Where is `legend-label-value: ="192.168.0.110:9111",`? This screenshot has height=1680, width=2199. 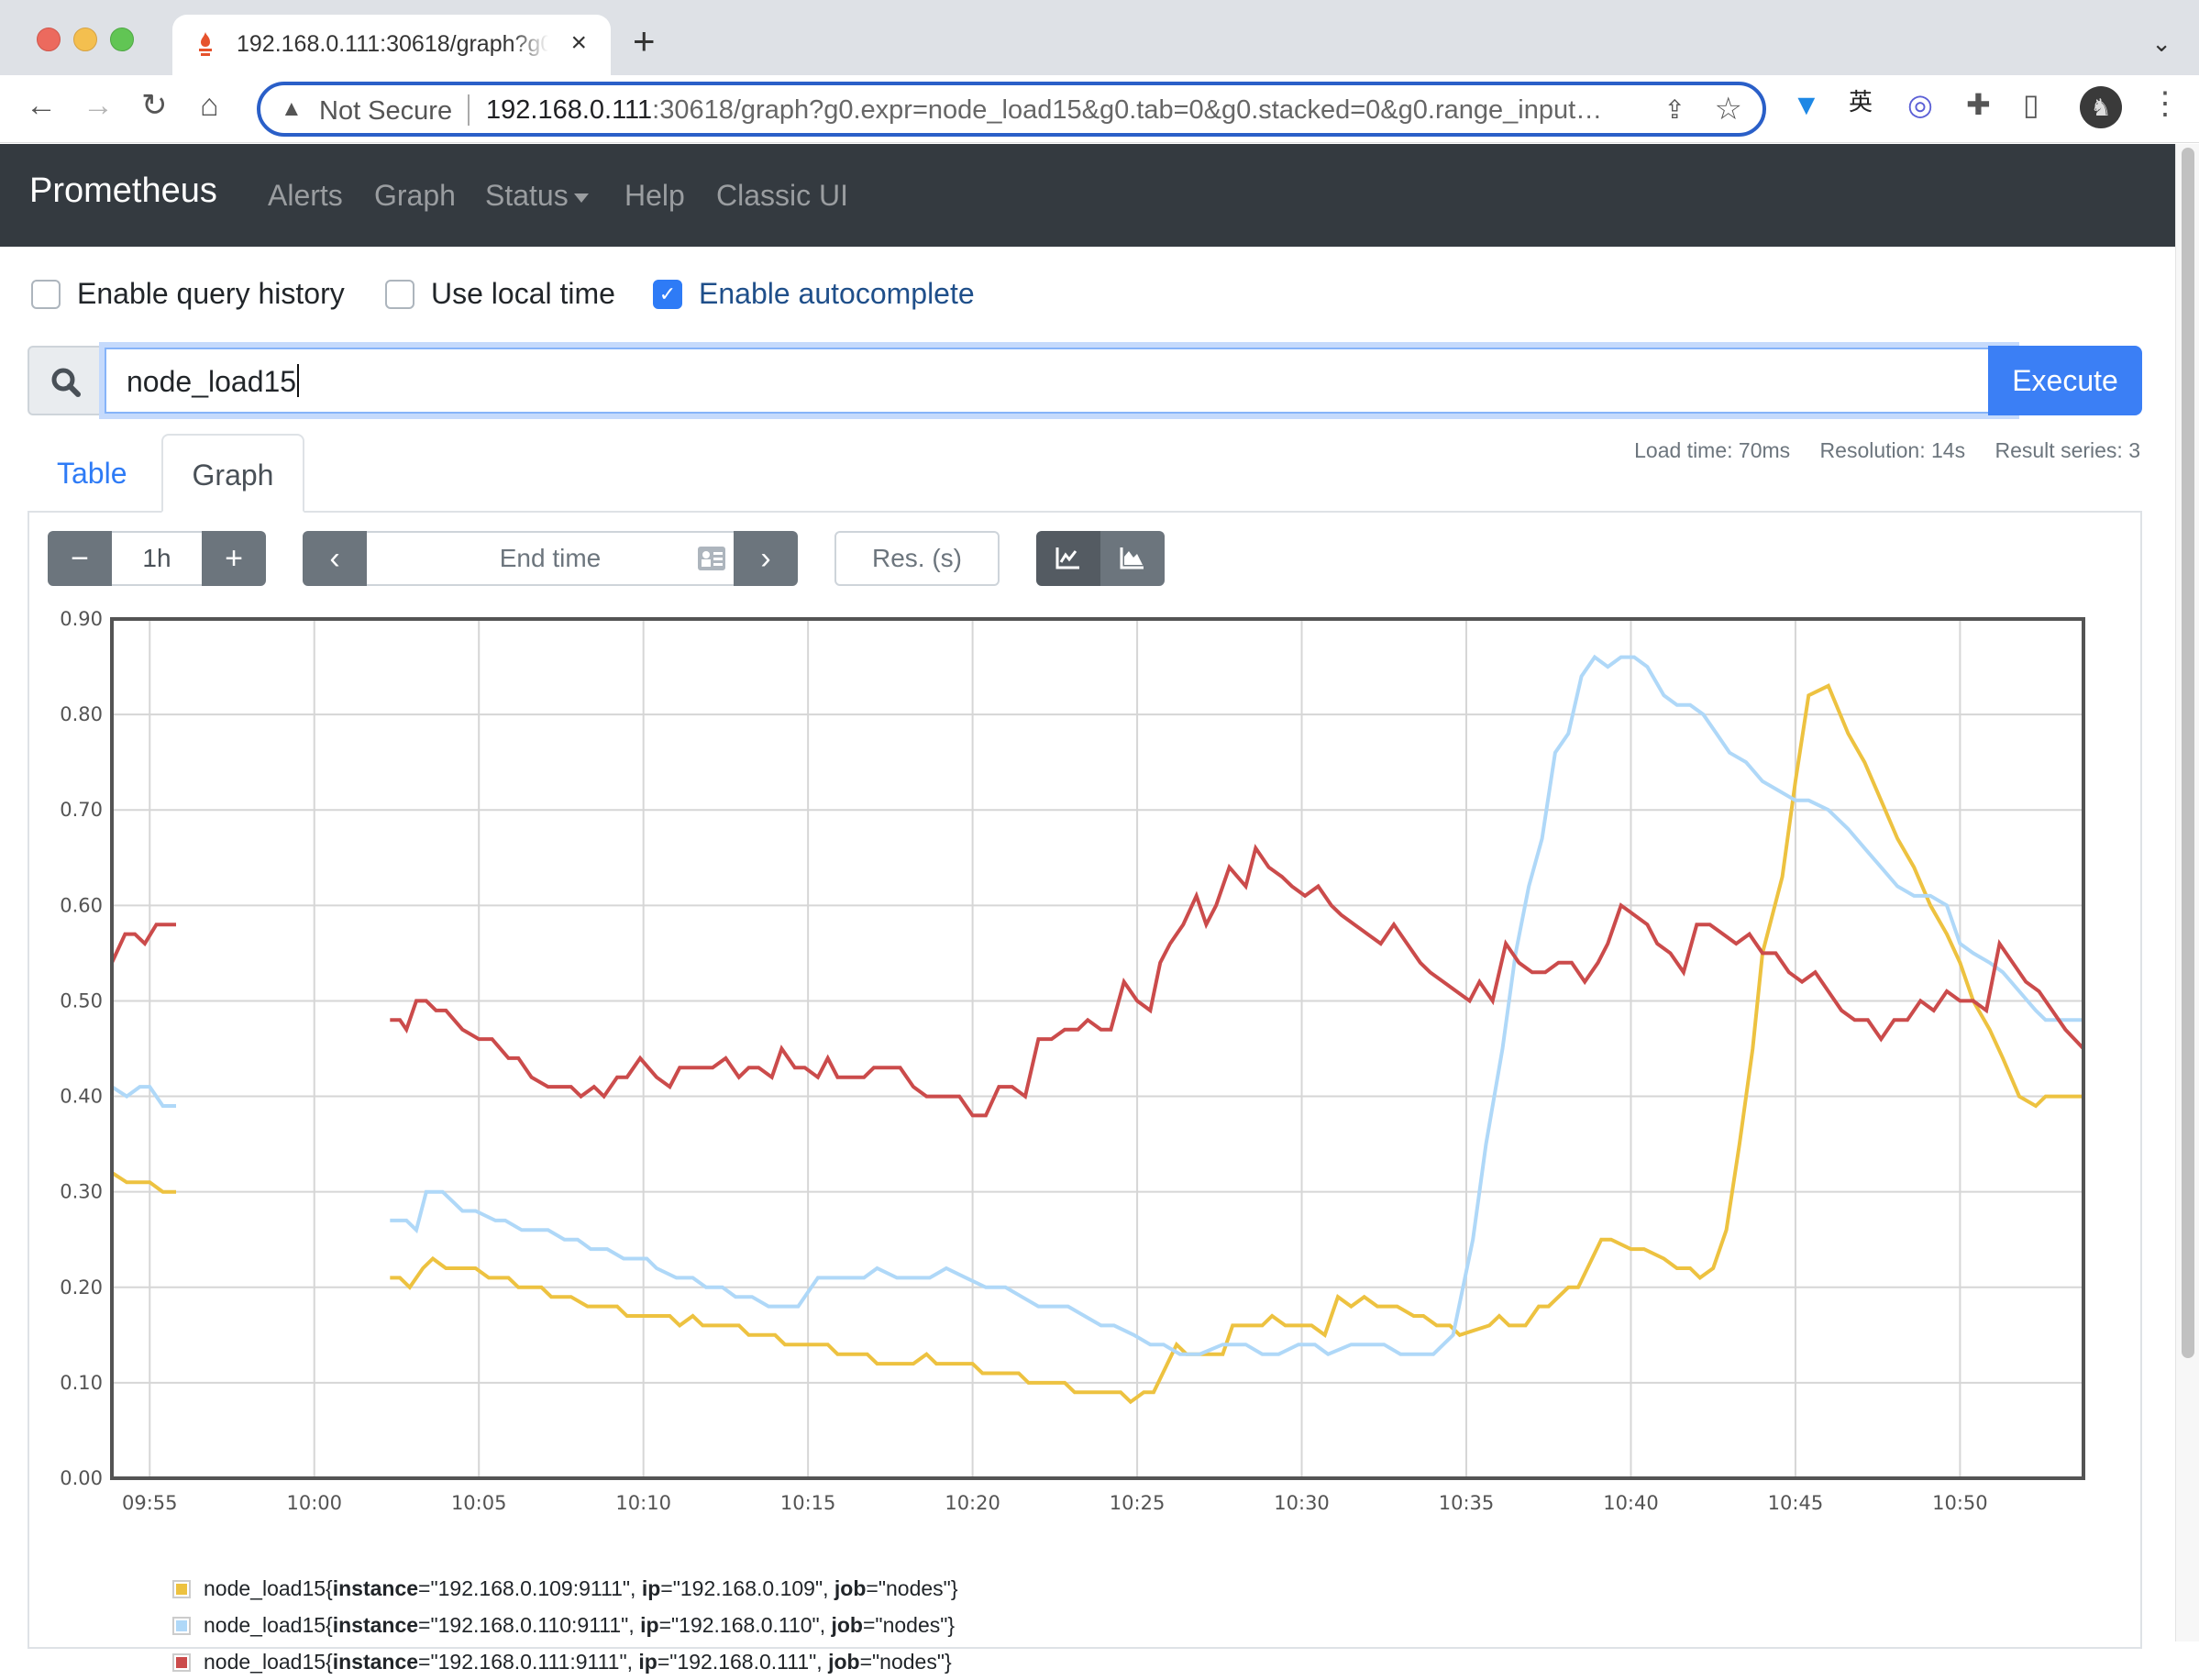
legend-label-value: ="192.168.0.110:9111", is located at coordinates (529, 1625).